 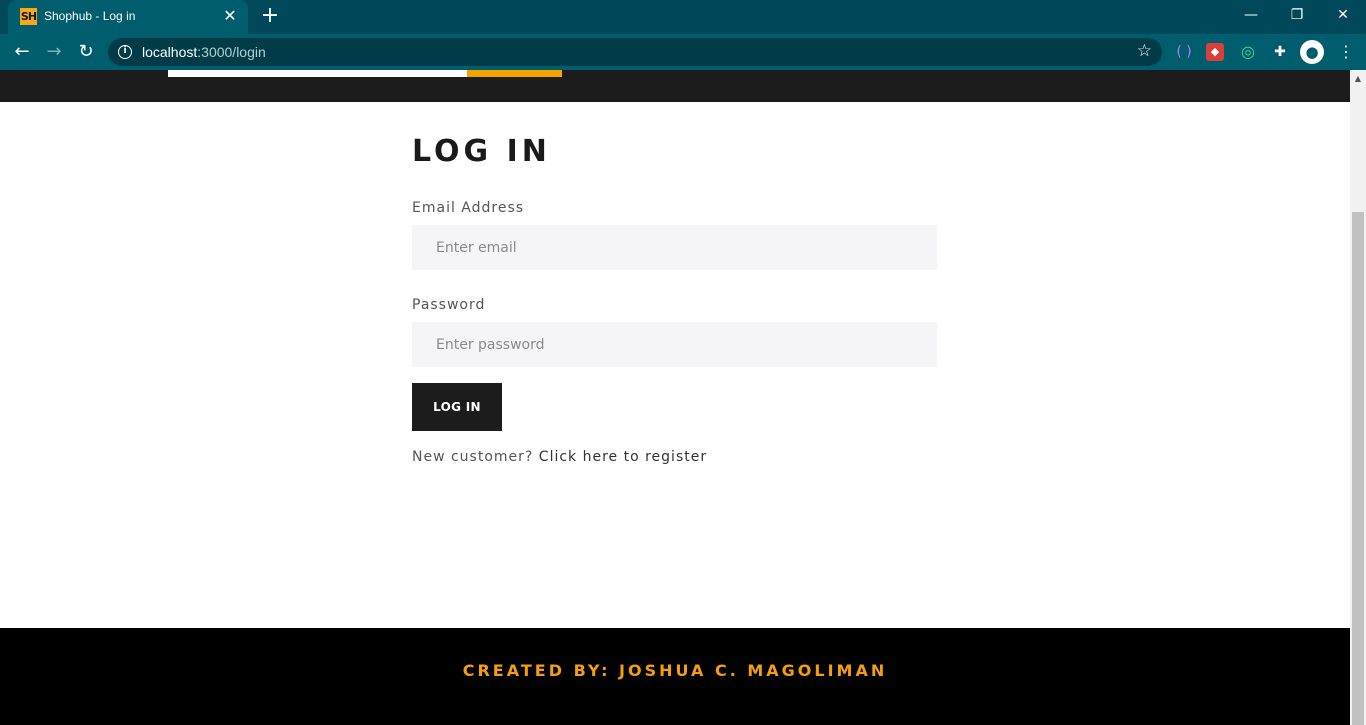 I want to click on extensions-icon: ✚, so click(x=1280, y=52).